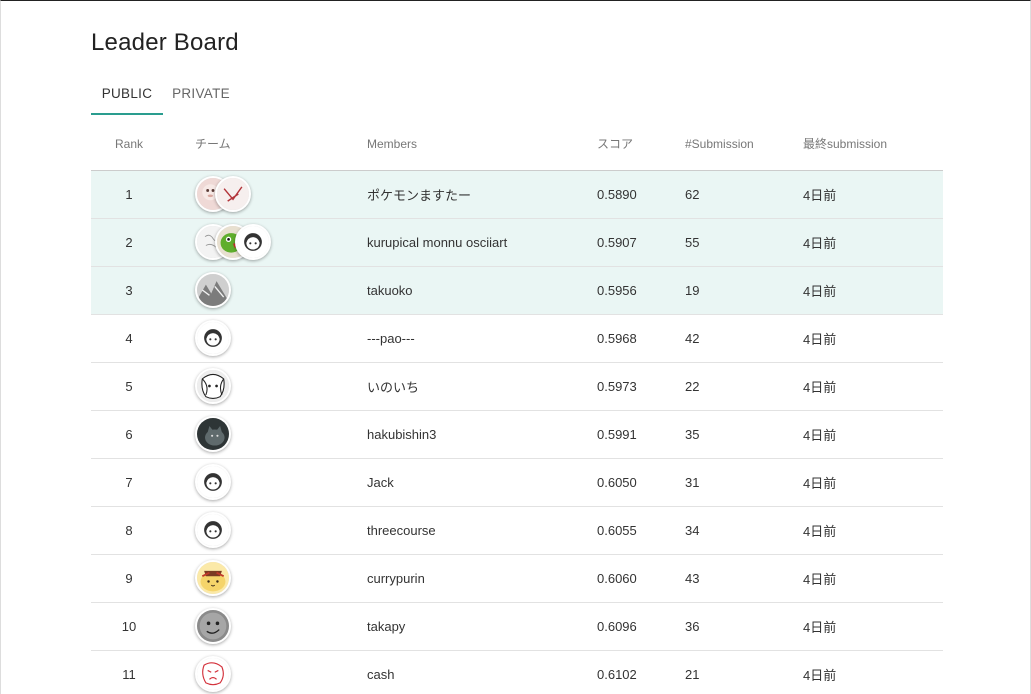 The image size is (1031, 694). What do you see at coordinates (641, 482) in the screenshot?
I see `score-cell: 0.6050` at bounding box center [641, 482].